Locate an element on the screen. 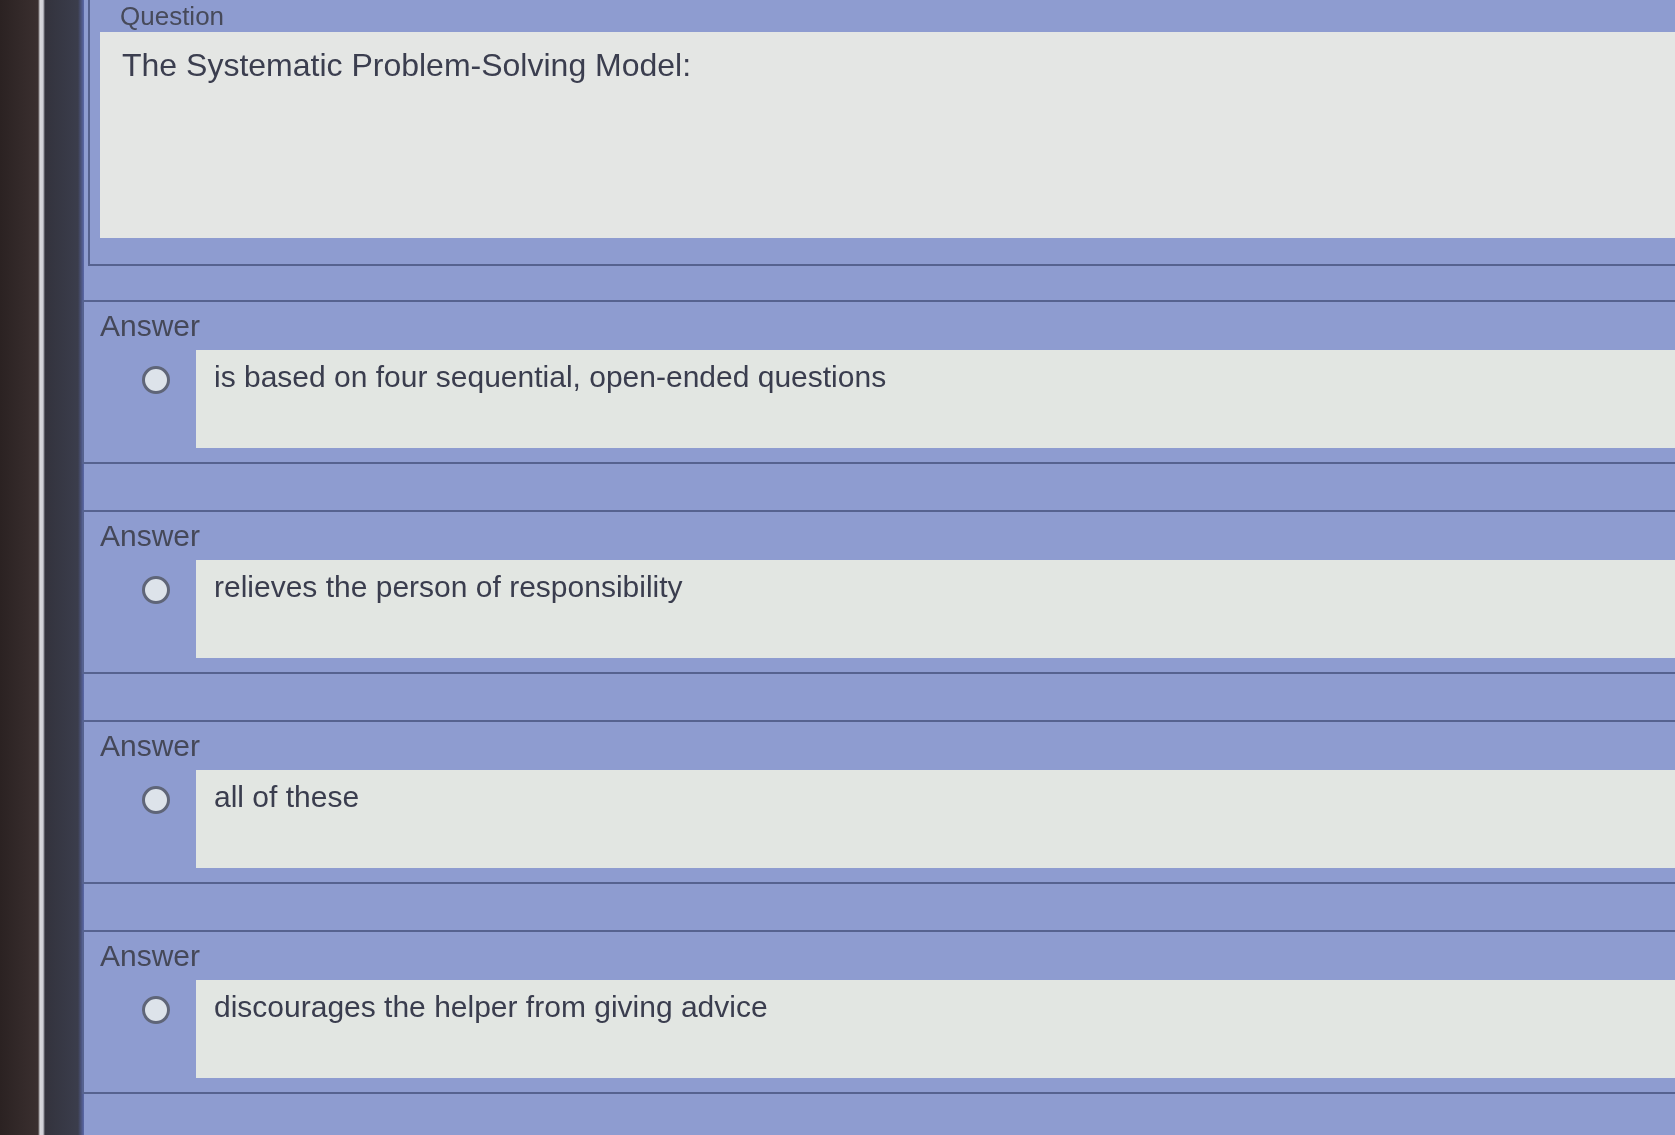 The height and width of the screenshot is (1135, 1675). answer-text: discourages the helper from giving advice is located at coordinates (491, 1007).